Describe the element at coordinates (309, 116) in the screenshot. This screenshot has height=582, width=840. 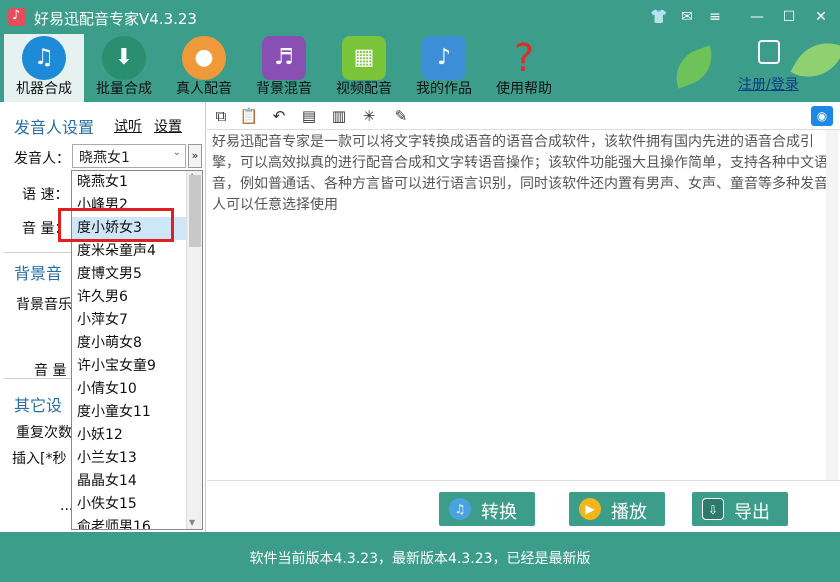
I see `document-icon: ▤` at that location.